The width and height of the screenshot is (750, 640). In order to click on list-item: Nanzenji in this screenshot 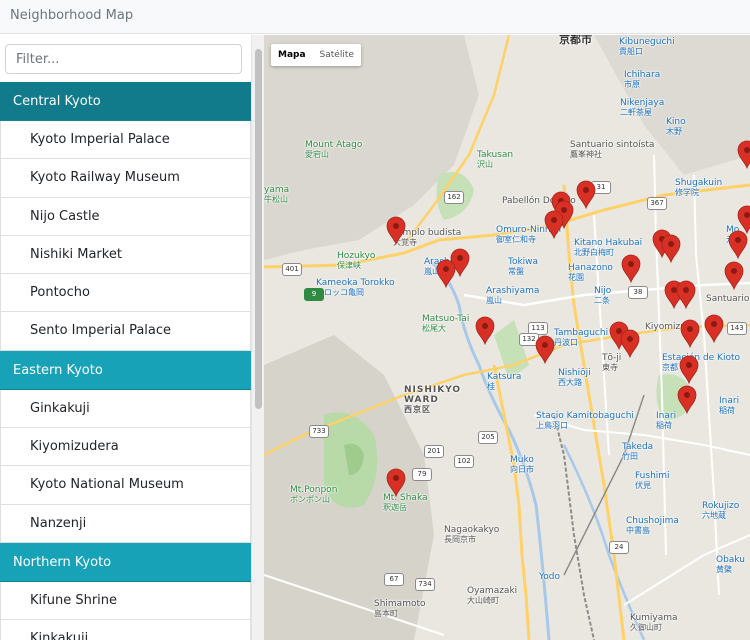, I will do `click(125, 523)`.